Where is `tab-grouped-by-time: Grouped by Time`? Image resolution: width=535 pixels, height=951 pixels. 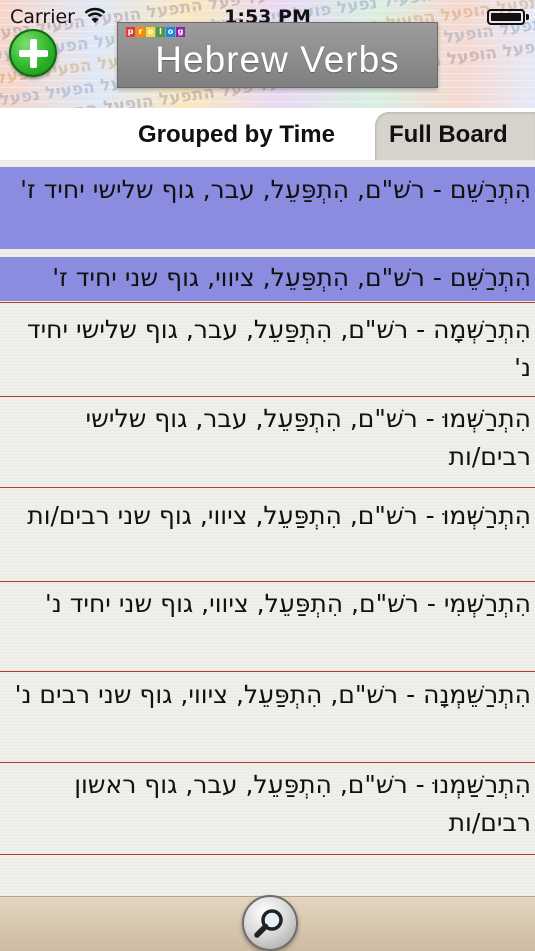
tab-grouped-by-time: Grouped by Time is located at coordinates (236, 135).